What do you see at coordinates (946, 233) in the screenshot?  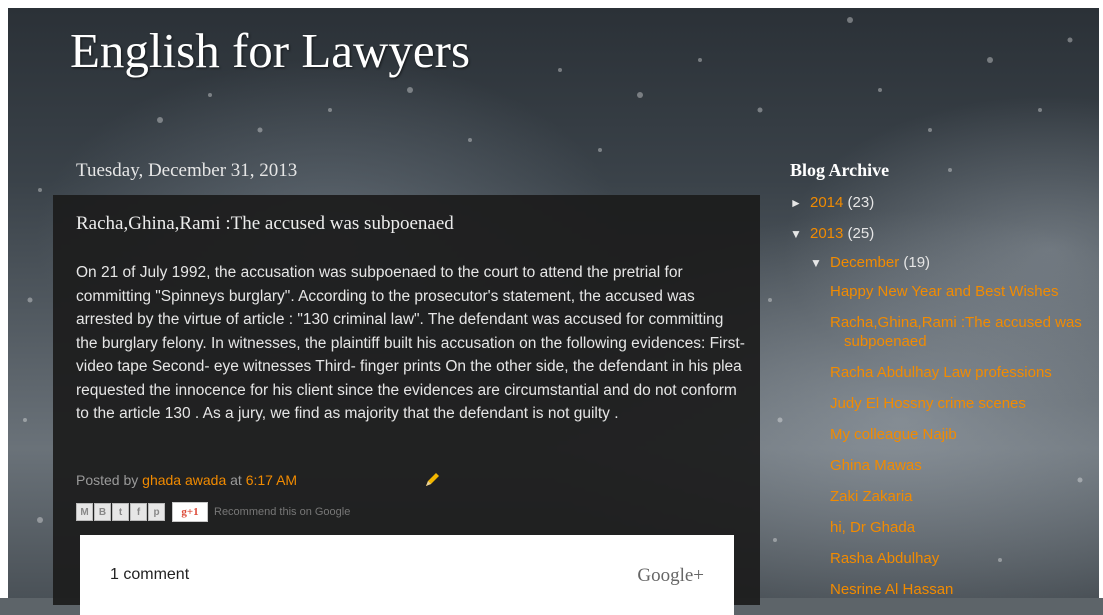 I see `archive-year-2013: ▼ 2013 (25)` at bounding box center [946, 233].